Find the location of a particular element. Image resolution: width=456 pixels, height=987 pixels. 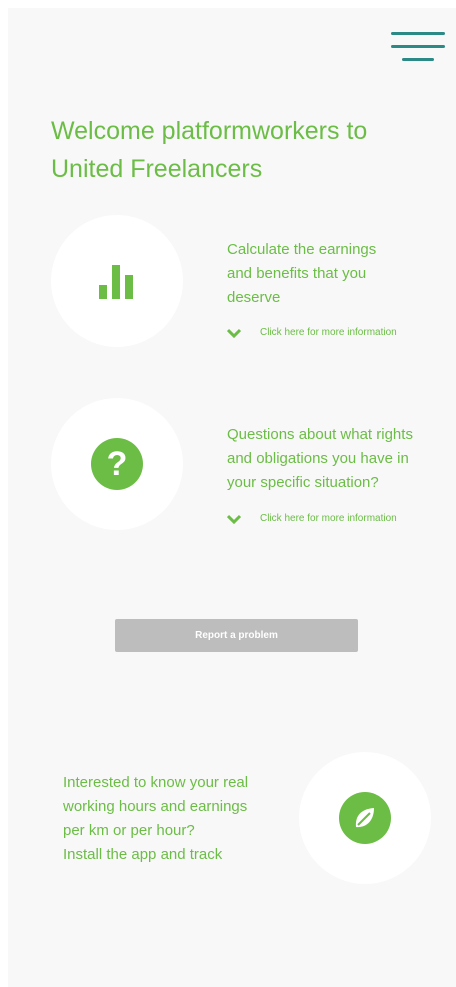

bar-chart-icon is located at coordinates (117, 281).